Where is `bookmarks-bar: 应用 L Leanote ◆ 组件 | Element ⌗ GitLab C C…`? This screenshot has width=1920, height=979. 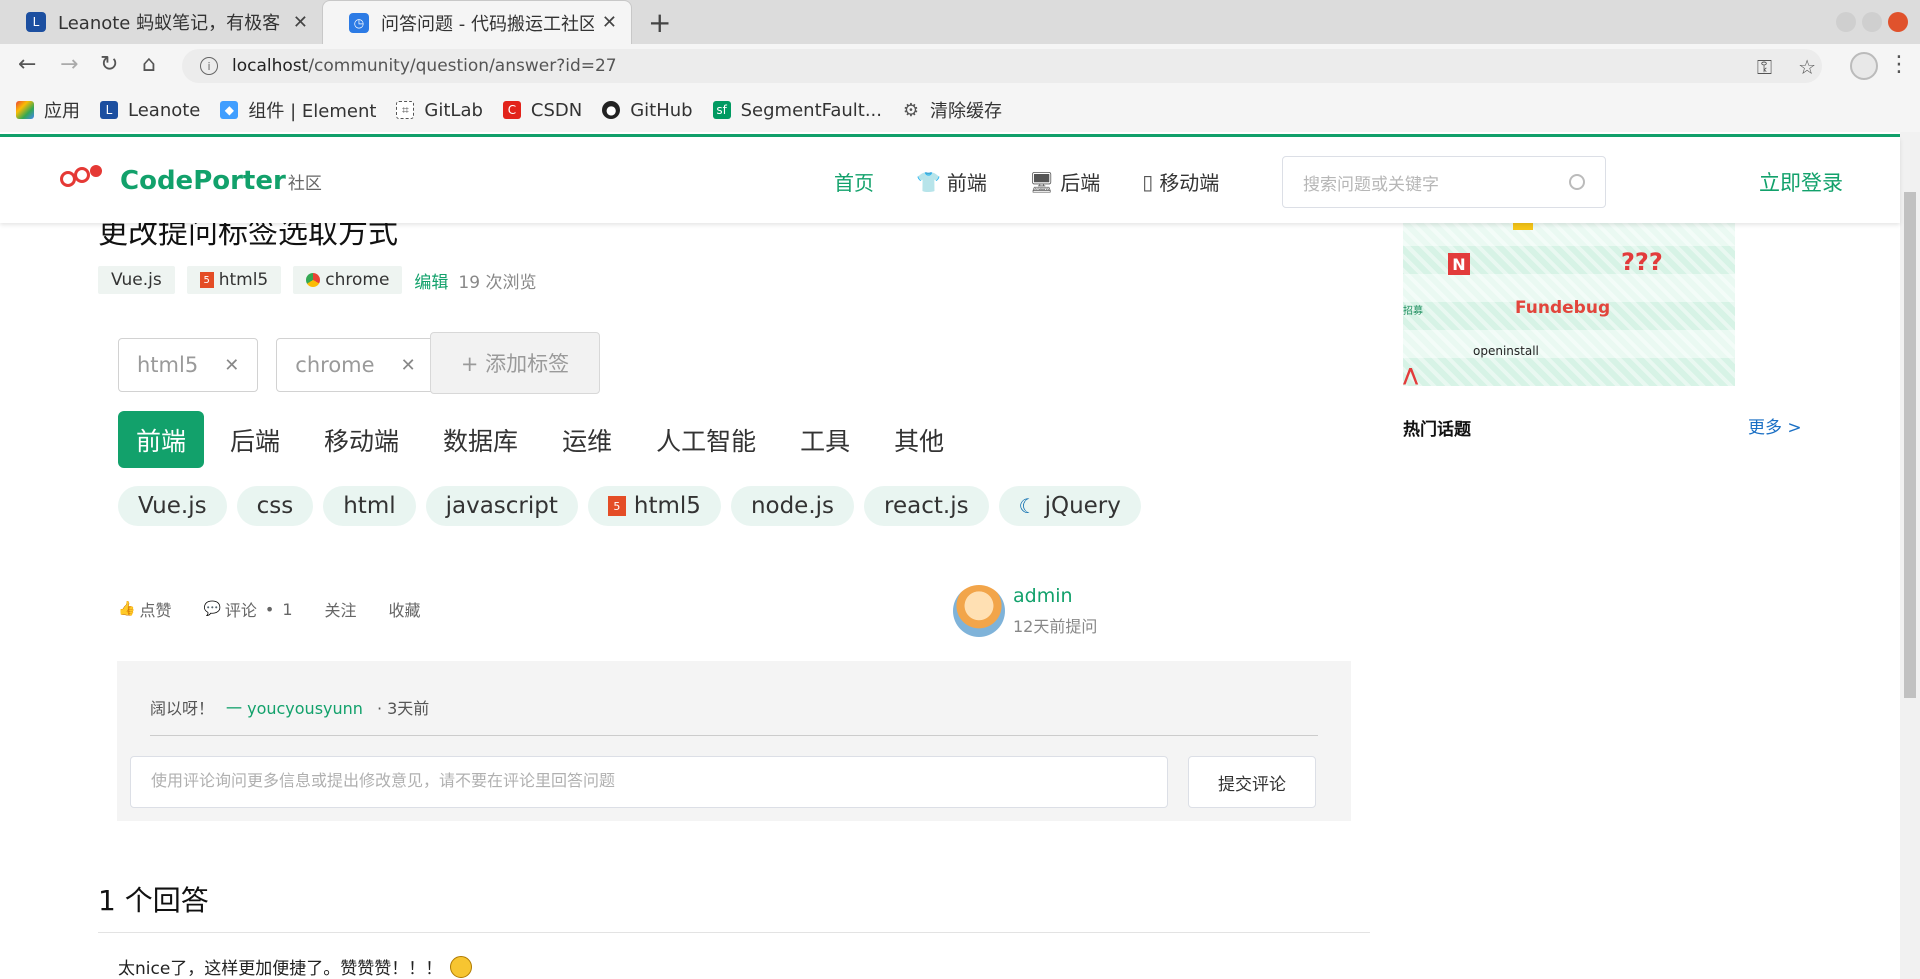 bookmarks-bar: 应用 L Leanote ◆ 组件 | Element ⌗ GitLab C C… is located at coordinates (960, 110).